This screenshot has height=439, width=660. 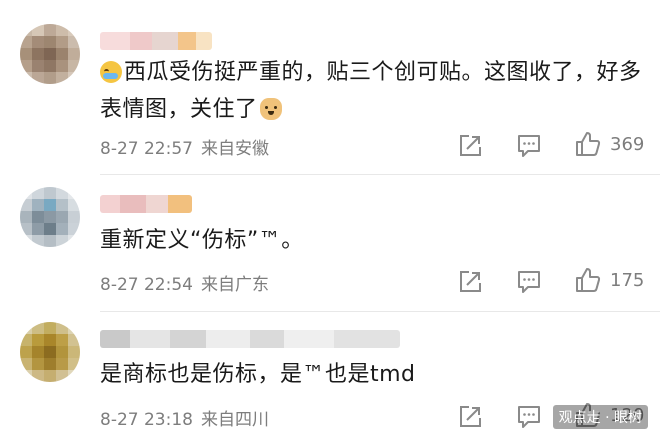 I want to click on location: 来自广东, so click(x=234, y=285).